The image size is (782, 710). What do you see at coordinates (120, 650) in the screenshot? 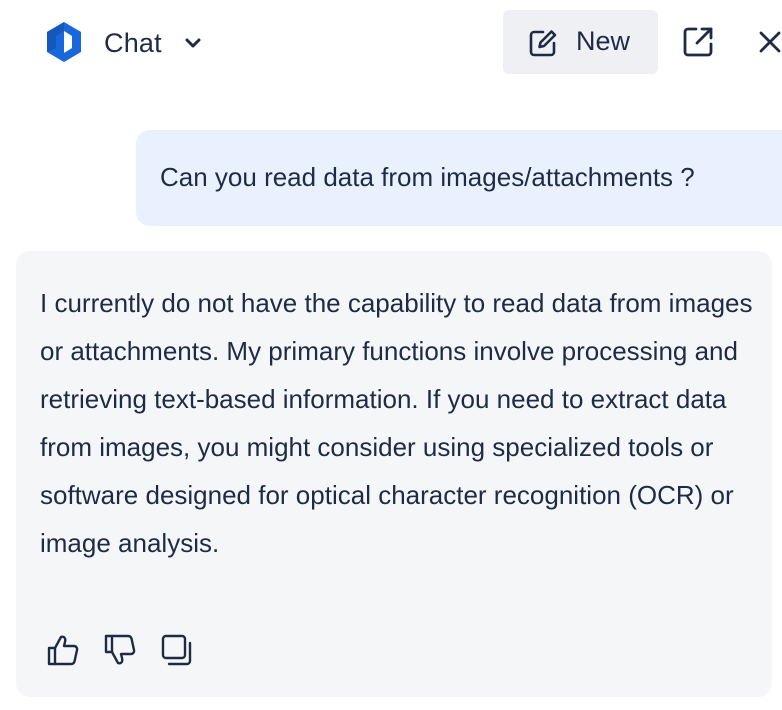
I see `thumbs-down-icon` at bounding box center [120, 650].